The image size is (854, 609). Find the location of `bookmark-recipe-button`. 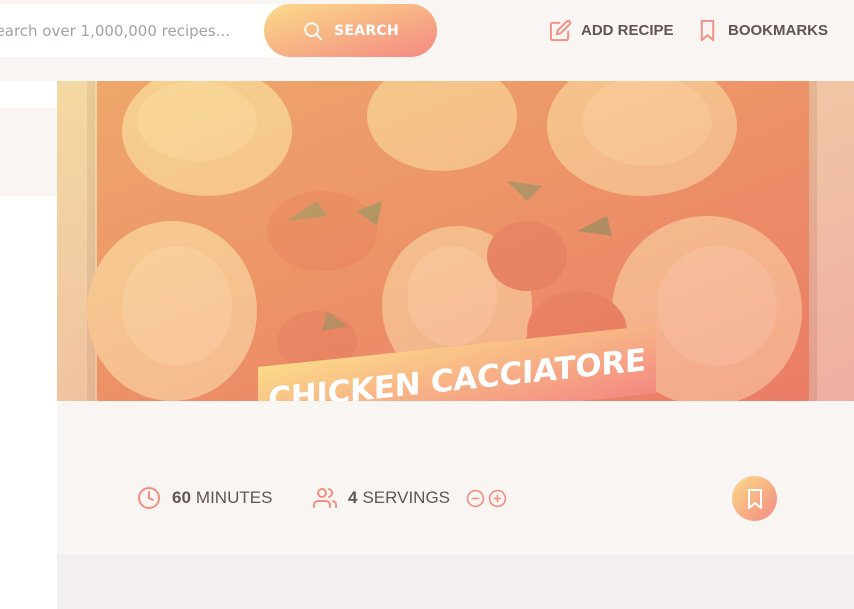

bookmark-recipe-button is located at coordinates (754, 498).